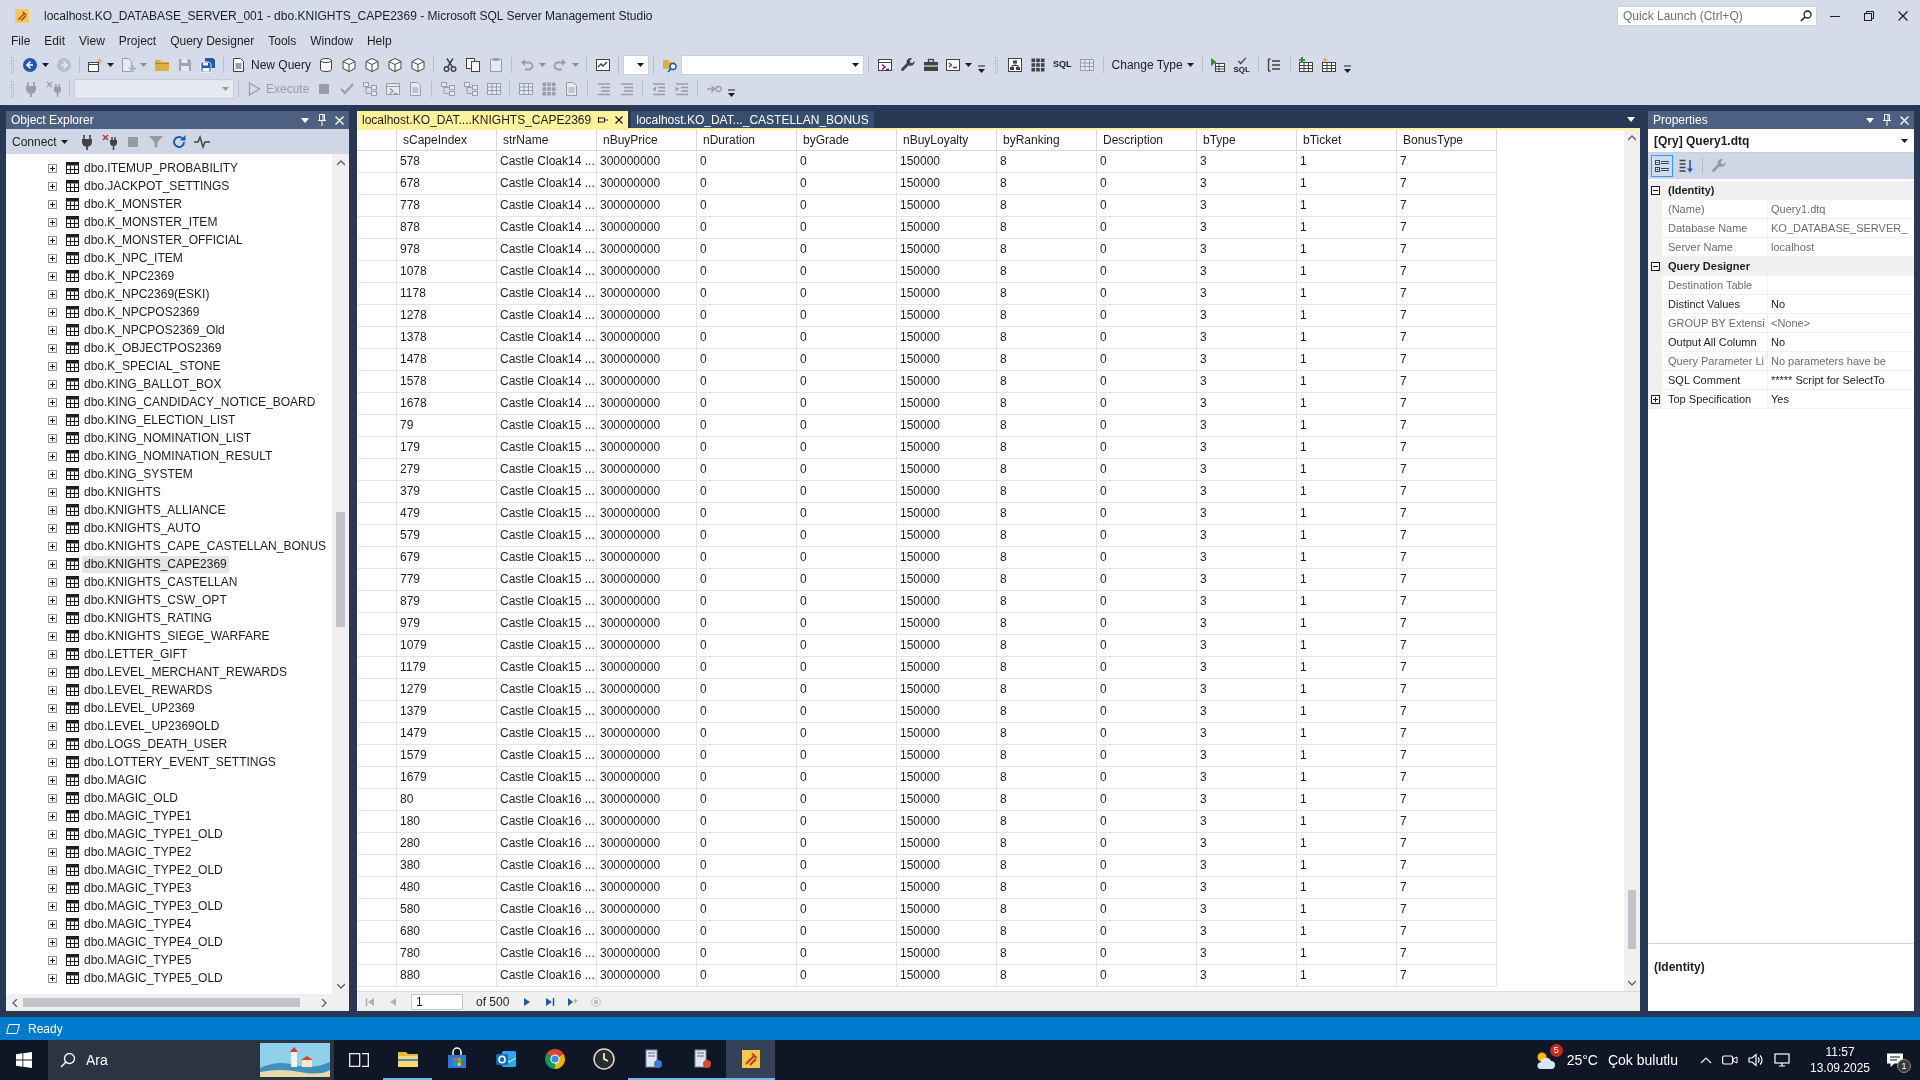 This screenshot has height=1080, width=1920. What do you see at coordinates (282, 41) in the screenshot?
I see `menu-item: Tools` at bounding box center [282, 41].